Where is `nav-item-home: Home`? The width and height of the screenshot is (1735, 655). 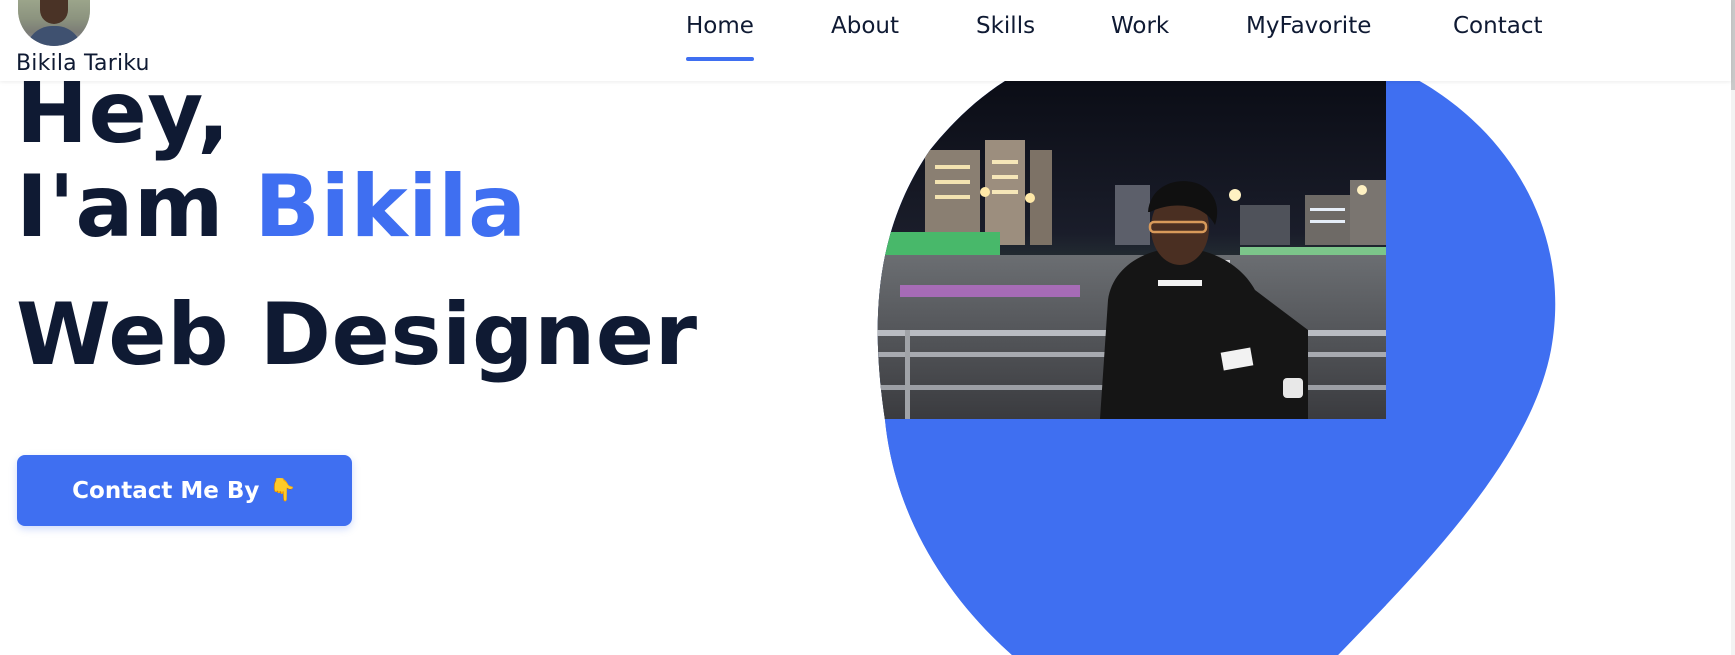 nav-item-home: Home is located at coordinates (720, 37).